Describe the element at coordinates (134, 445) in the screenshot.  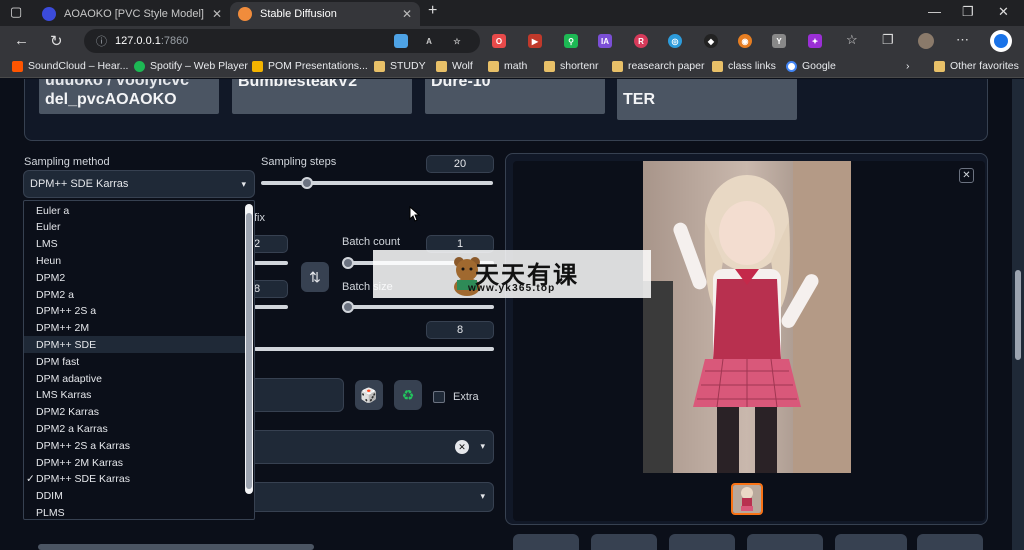
I see `sampling-option: DPM++ 2S a Karras` at that location.